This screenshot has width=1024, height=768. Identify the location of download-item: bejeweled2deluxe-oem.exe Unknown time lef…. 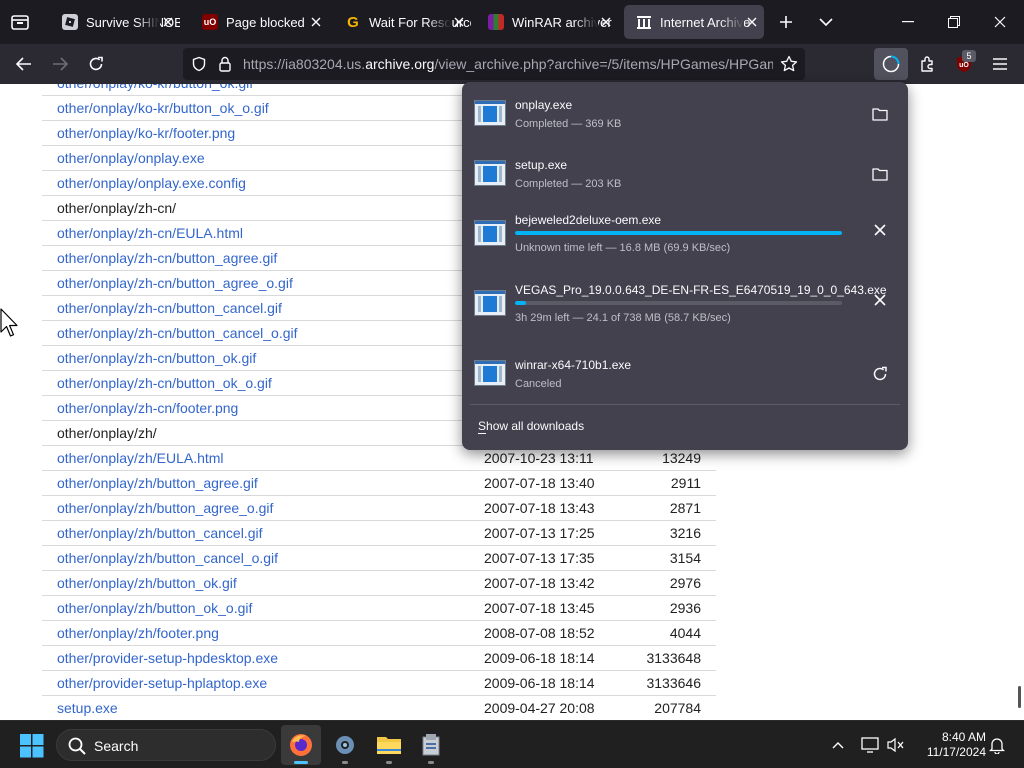
(685, 232).